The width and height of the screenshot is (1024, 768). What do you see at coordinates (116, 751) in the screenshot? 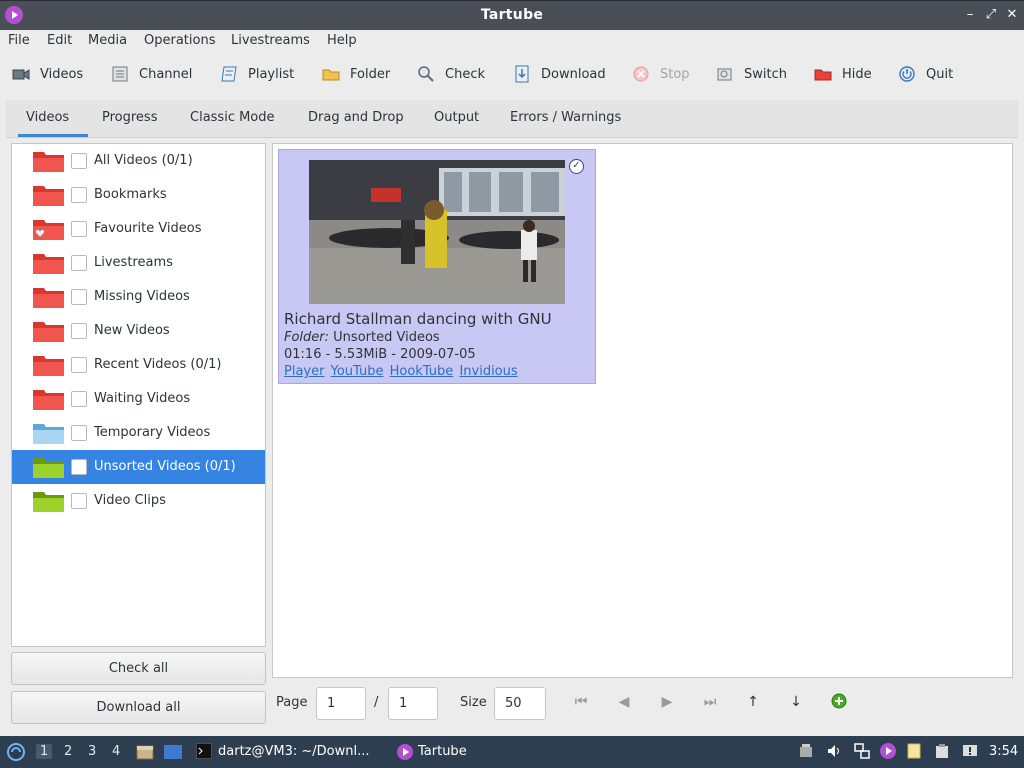
I see `workspace-4: 4` at bounding box center [116, 751].